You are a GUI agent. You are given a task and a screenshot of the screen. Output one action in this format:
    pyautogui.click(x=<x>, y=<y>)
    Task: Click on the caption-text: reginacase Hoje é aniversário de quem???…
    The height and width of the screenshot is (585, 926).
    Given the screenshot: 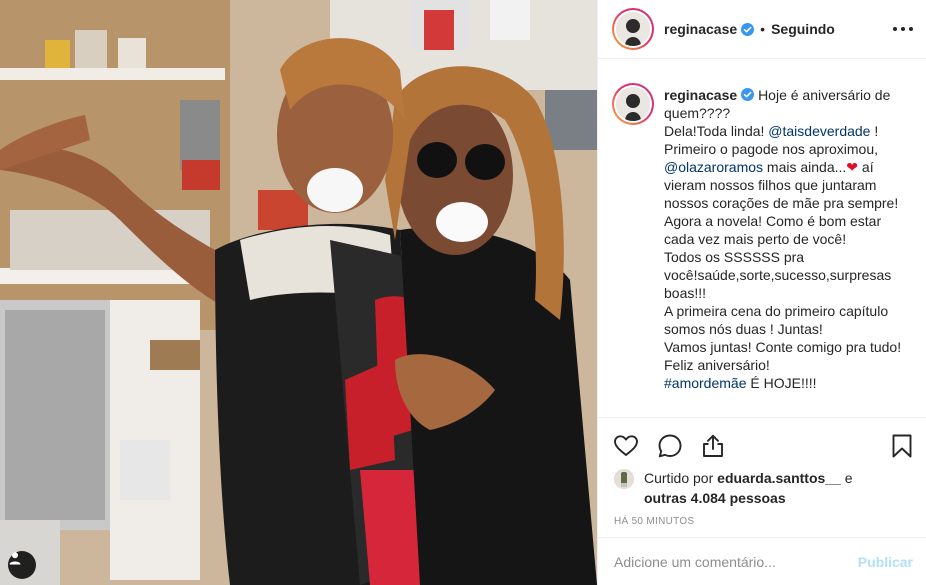 What is the action you would take?
    pyautogui.click(x=788, y=239)
    